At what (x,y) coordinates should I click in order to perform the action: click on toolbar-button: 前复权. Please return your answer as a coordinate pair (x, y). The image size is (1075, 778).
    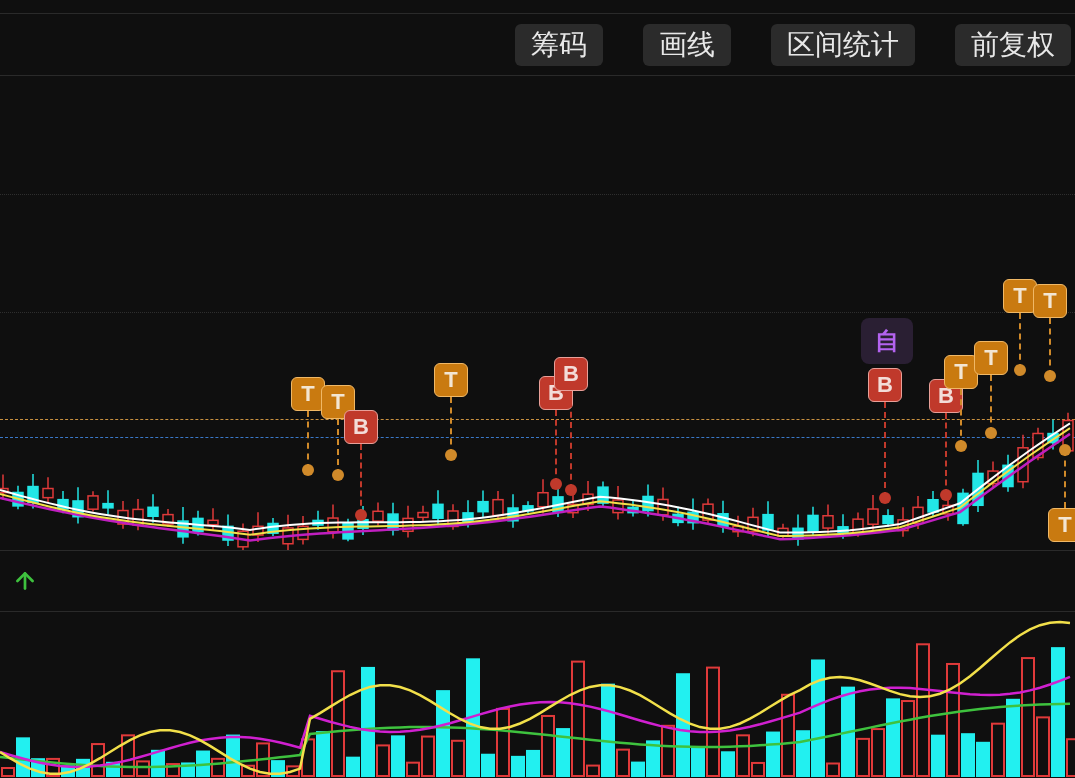
    Looking at the image, I should click on (1013, 44).